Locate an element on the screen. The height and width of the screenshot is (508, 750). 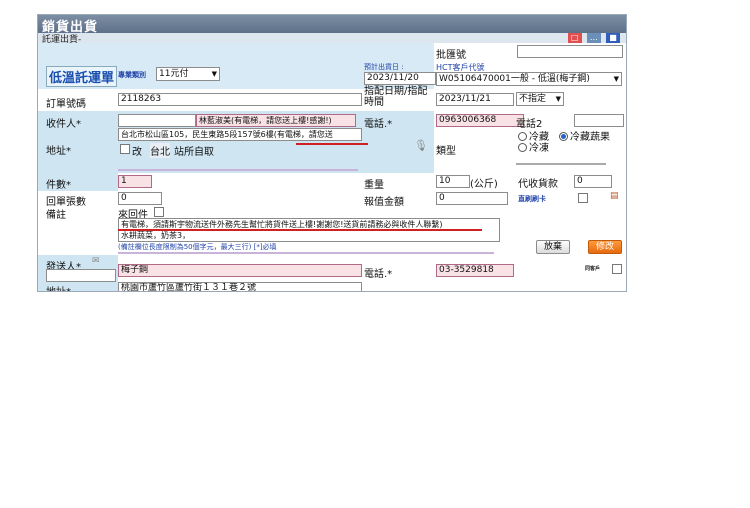
weight-input: 10 is located at coordinates (453, 181).